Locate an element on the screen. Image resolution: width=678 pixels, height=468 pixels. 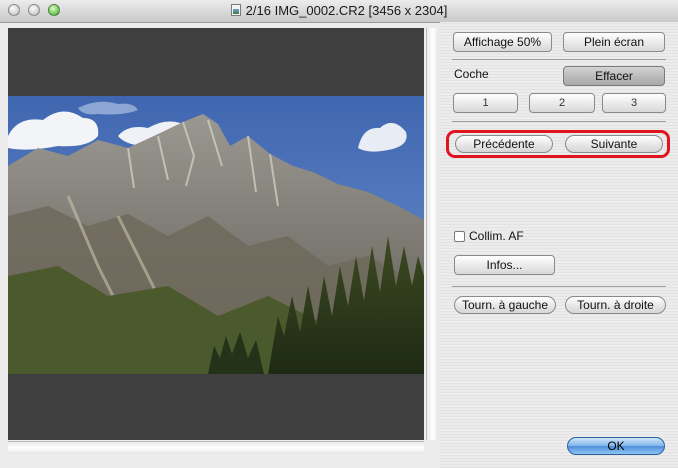
window-title: 2/16 IMG_0002.CR2 [3456 x 2304] is located at coordinates (346, 10).